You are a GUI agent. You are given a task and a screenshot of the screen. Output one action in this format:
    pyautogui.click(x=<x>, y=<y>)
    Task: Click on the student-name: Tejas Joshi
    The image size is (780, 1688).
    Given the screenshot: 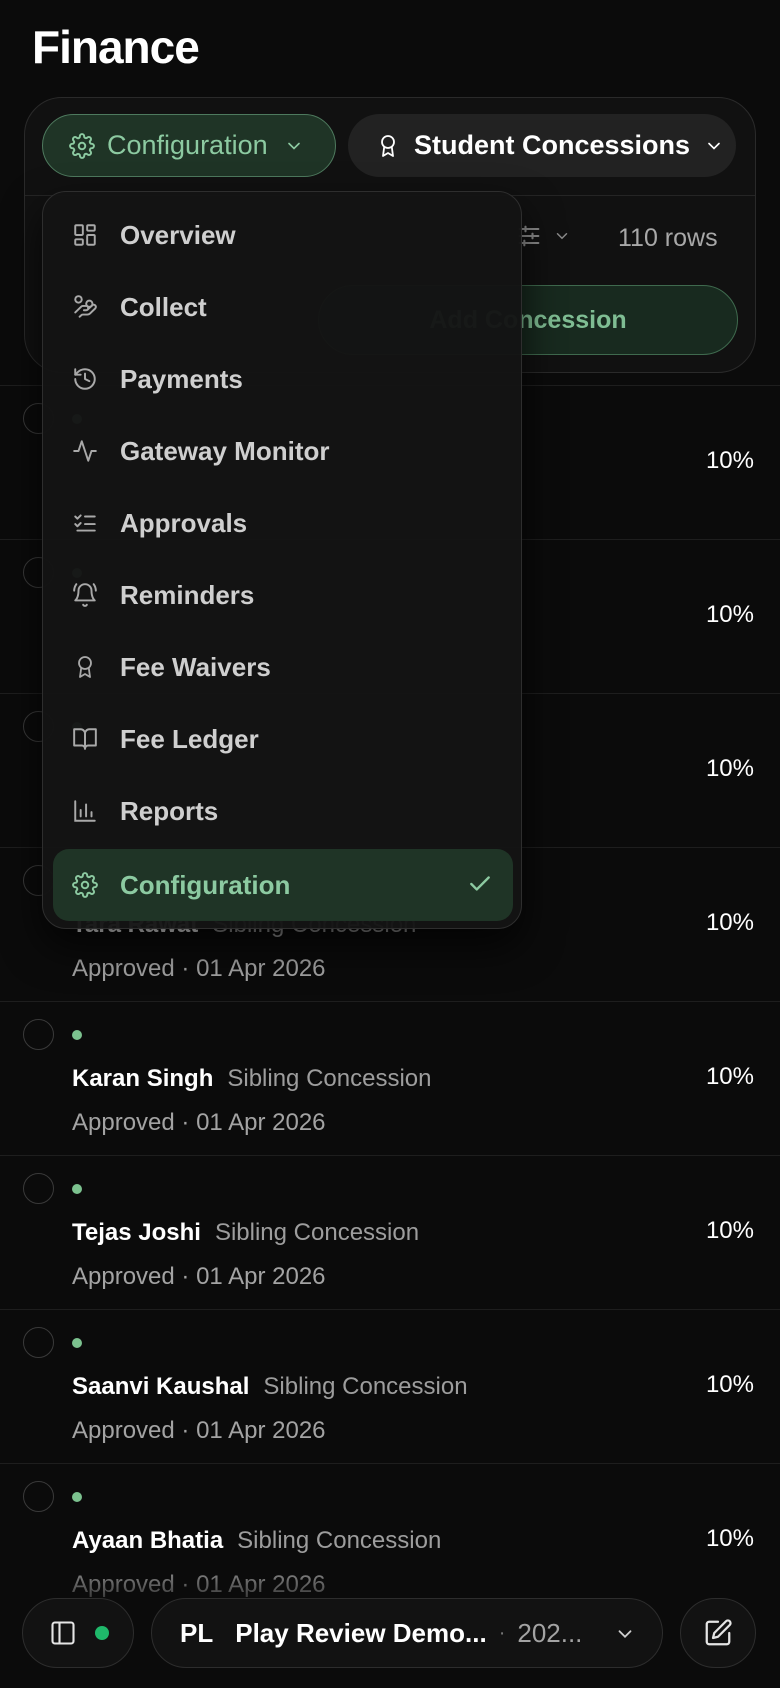 What is the action you would take?
    pyautogui.click(x=136, y=1232)
    